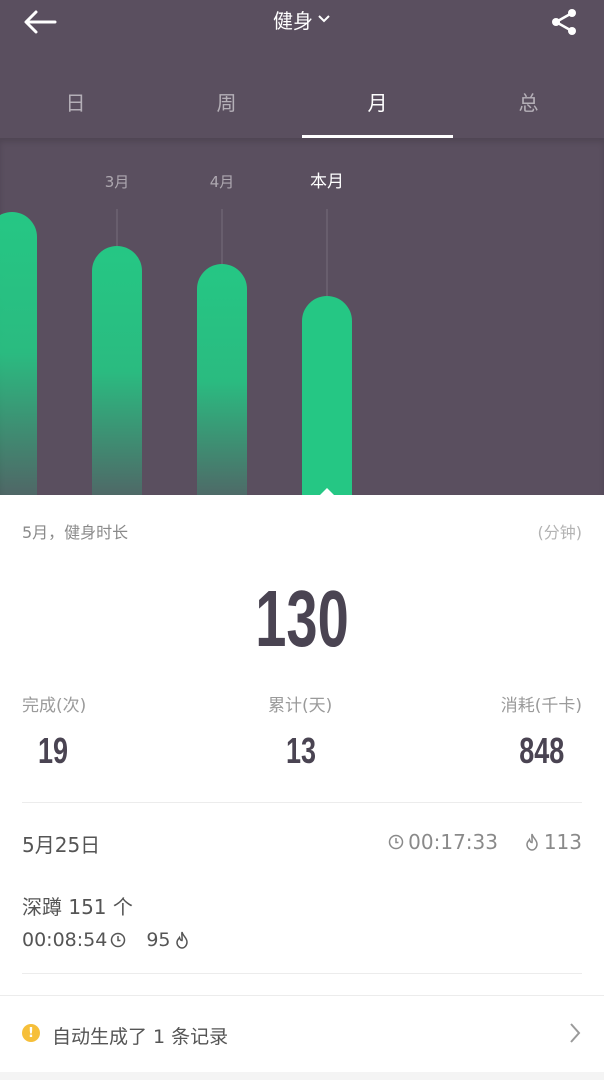 This screenshot has width=604, height=1080. What do you see at coordinates (560, 532) in the screenshot?
I see `summary-unit: (分钟)` at bounding box center [560, 532].